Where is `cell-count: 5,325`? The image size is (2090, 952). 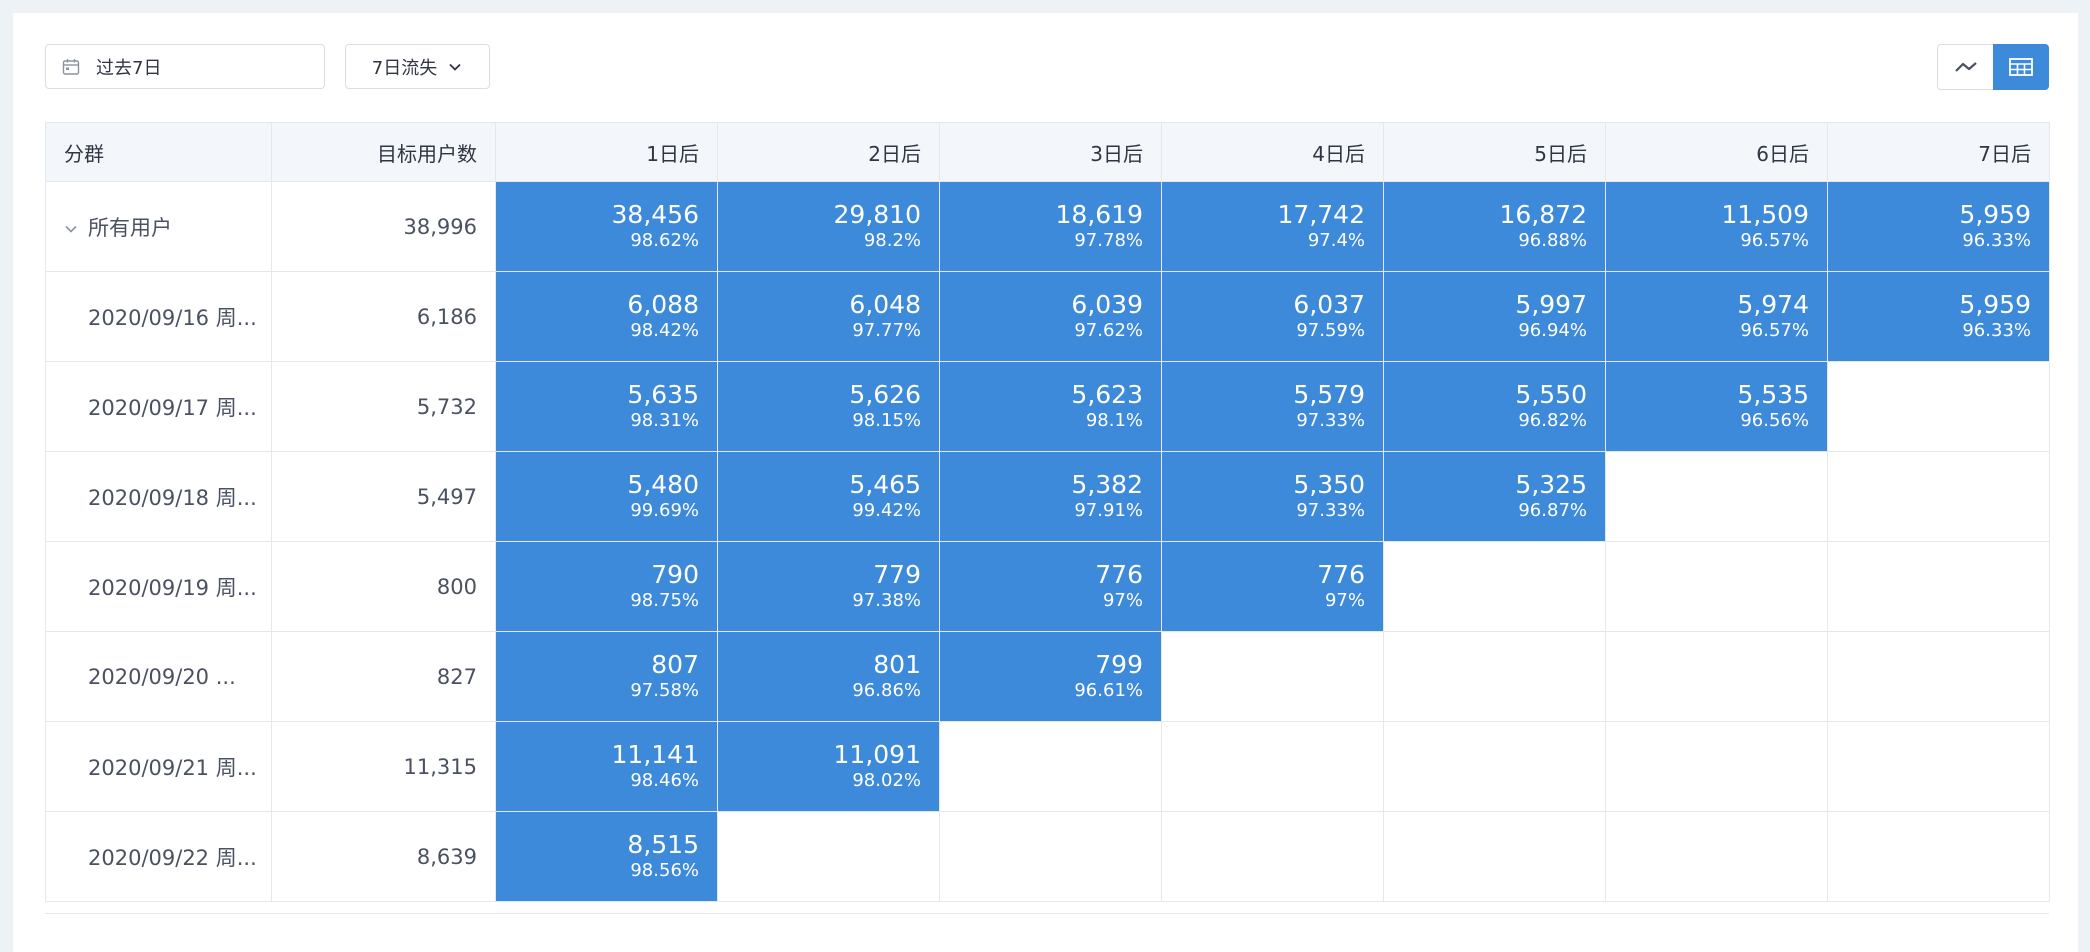 cell-count: 5,325 is located at coordinates (1551, 484).